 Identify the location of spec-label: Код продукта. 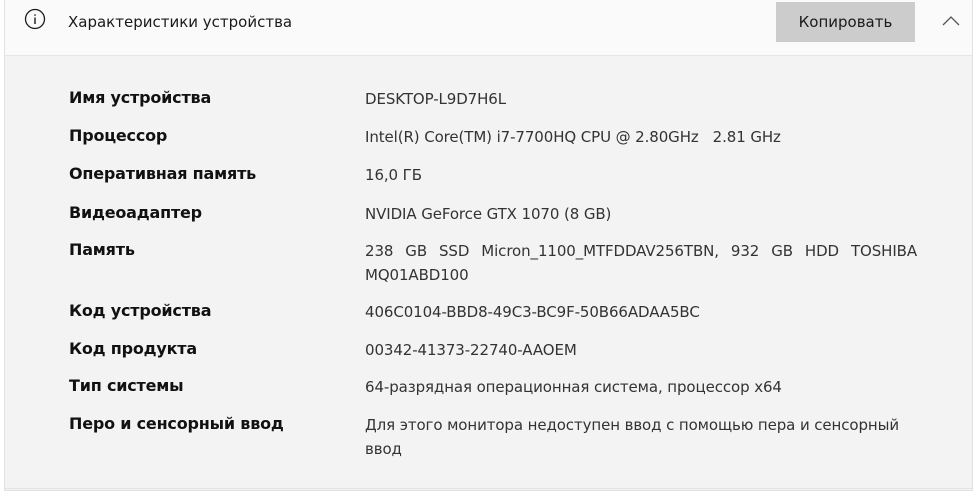
(133, 348).